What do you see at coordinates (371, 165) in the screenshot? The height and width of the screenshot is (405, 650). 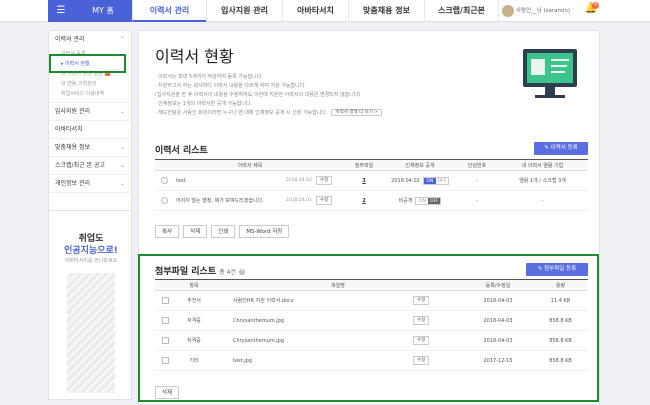 I see `resume-table-header: 이력서 제목 첨부파일 인재정보 공개 안심번호 내 이력서 열람 기업` at bounding box center [371, 165].